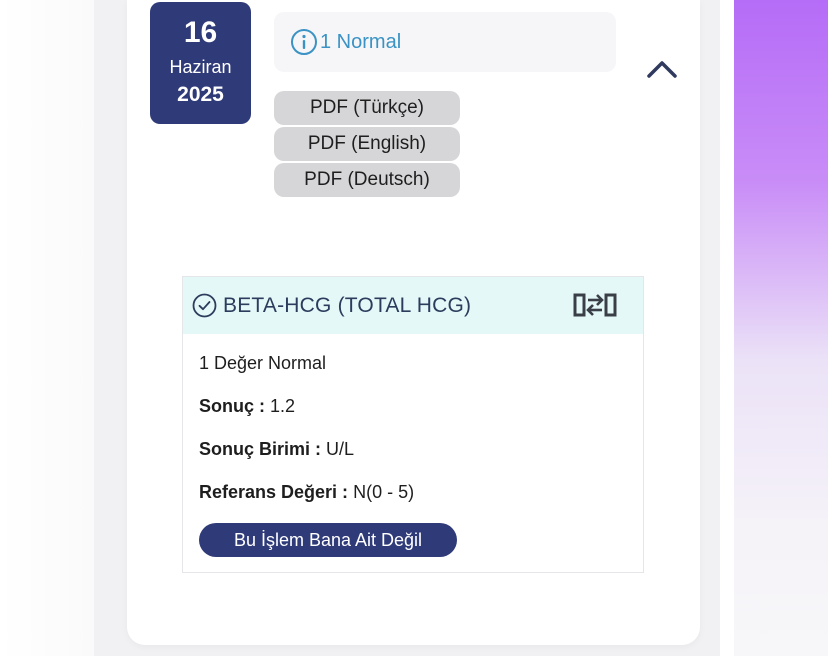 Image resolution: width=828 pixels, height=656 pixels. I want to click on reference-row: Referans Değeri : N(0 - 5), so click(306, 492).